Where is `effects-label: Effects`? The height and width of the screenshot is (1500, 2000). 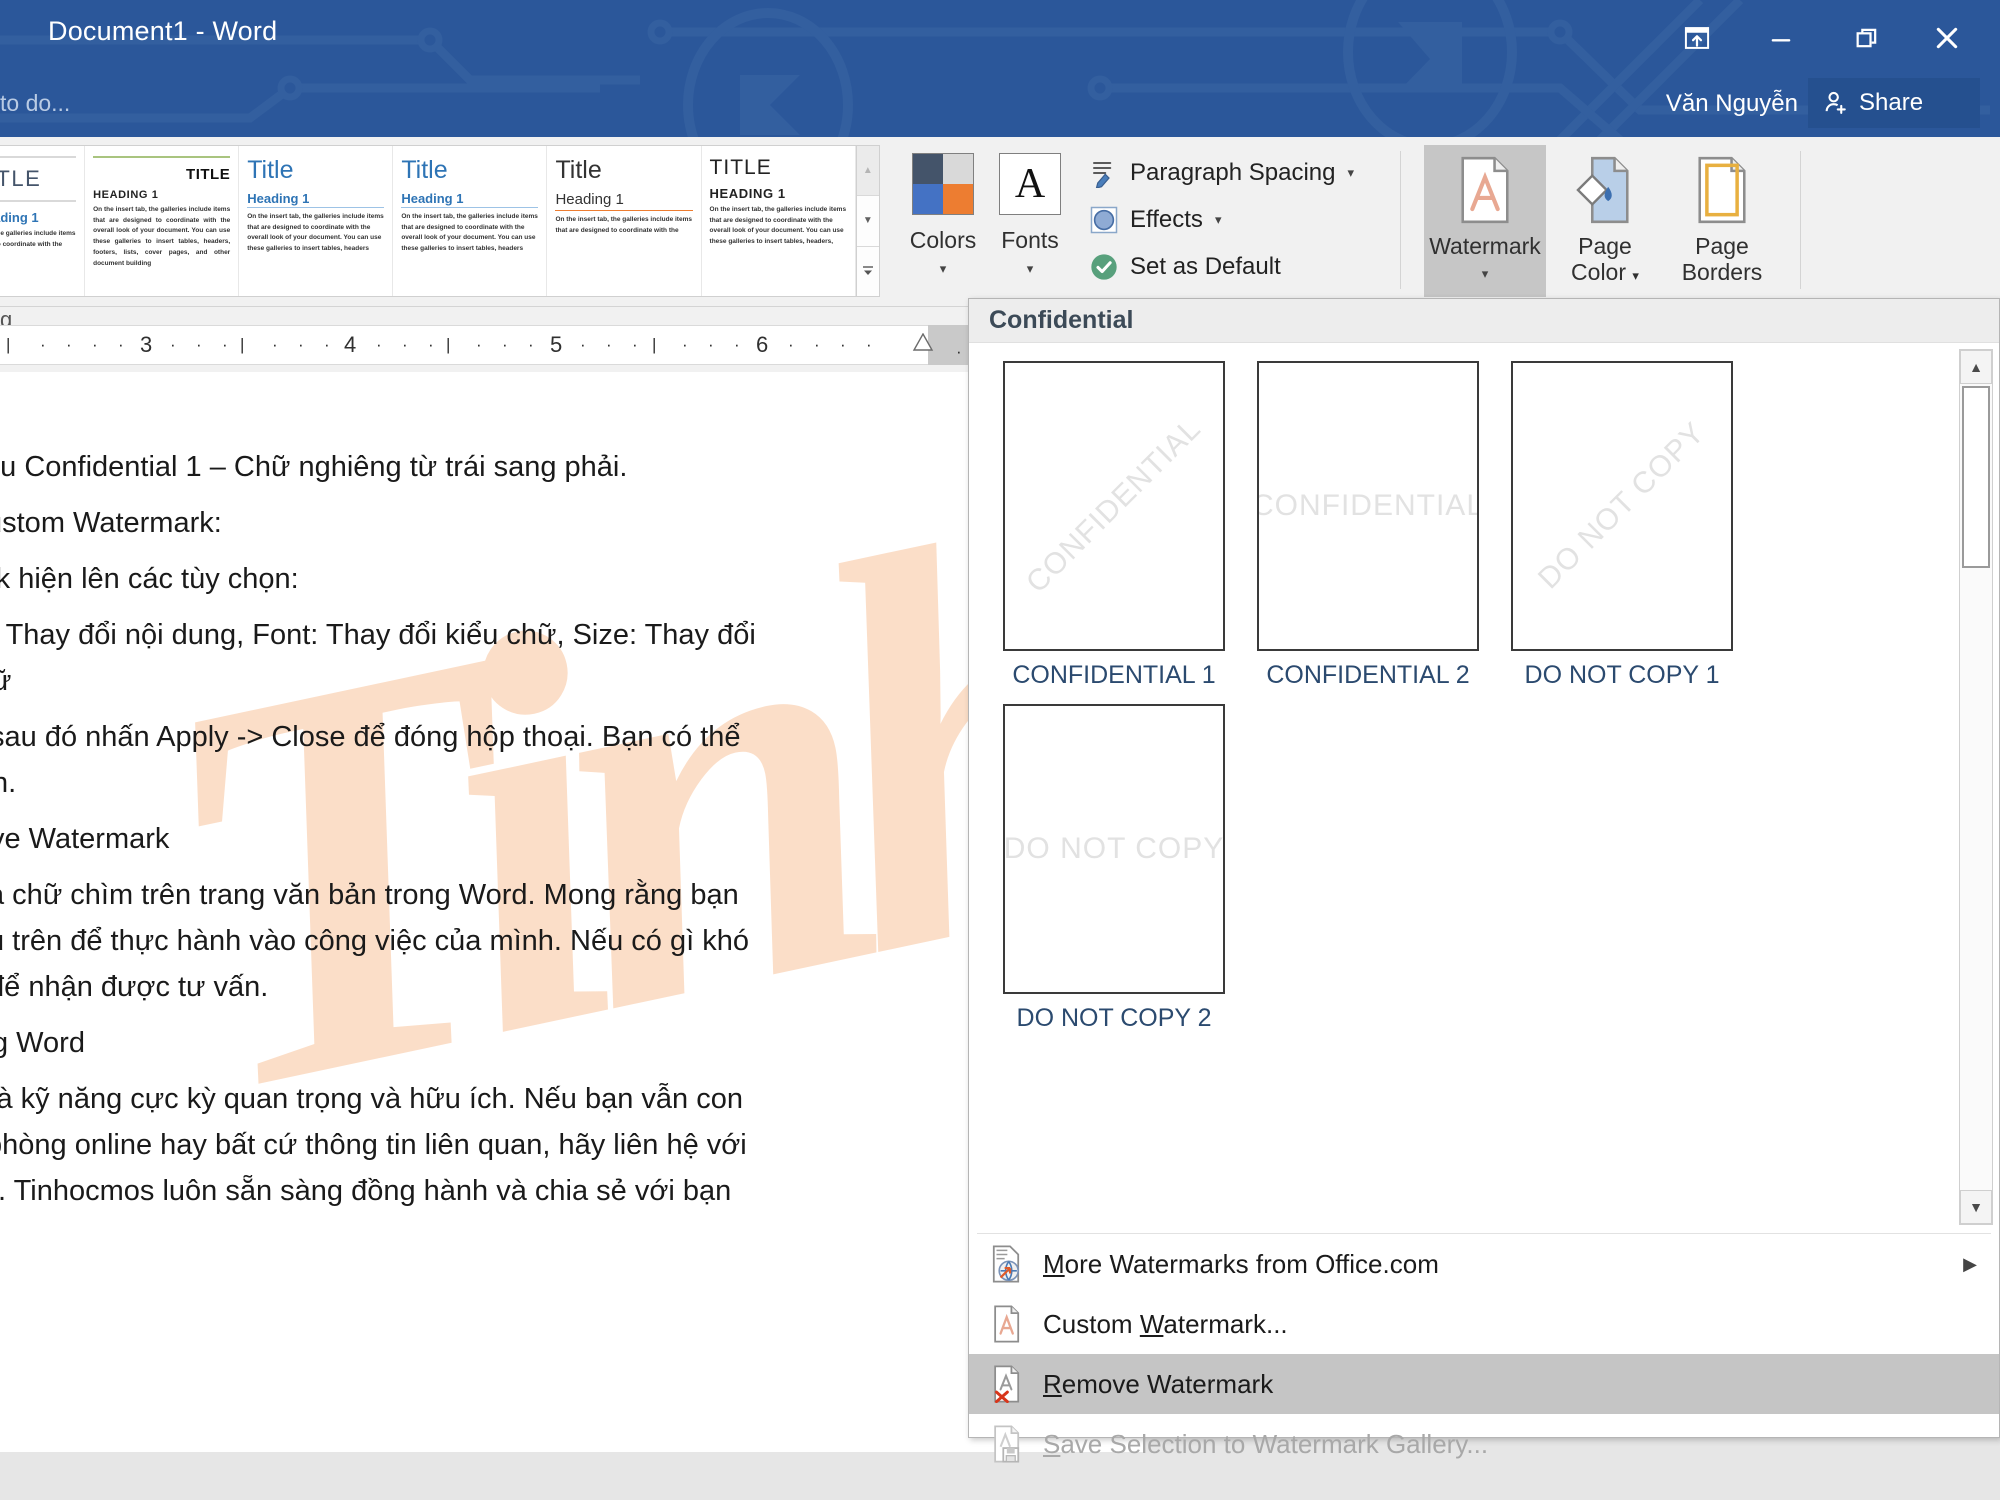
effects-label: Effects is located at coordinates (1166, 219).